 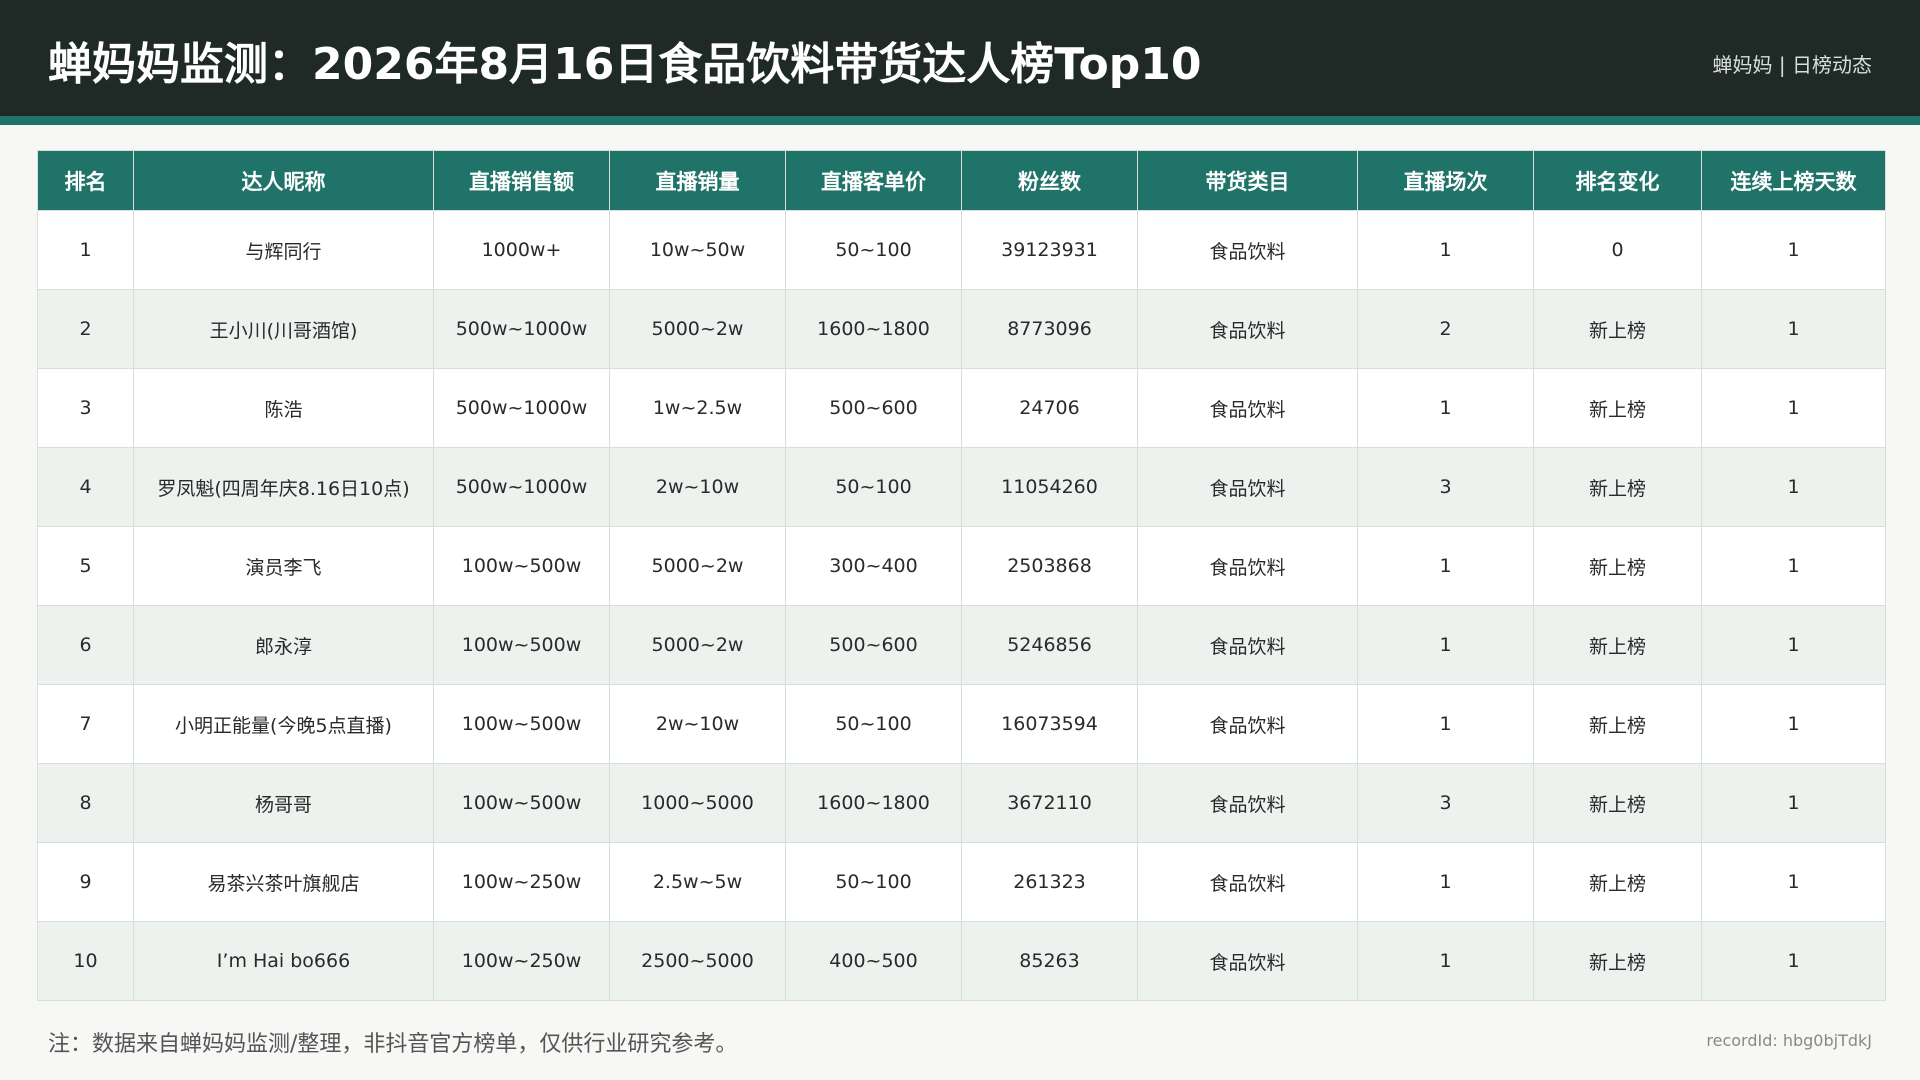 What do you see at coordinates (1049, 329) in the screenshot?
I see `cell-followers: 8773096` at bounding box center [1049, 329].